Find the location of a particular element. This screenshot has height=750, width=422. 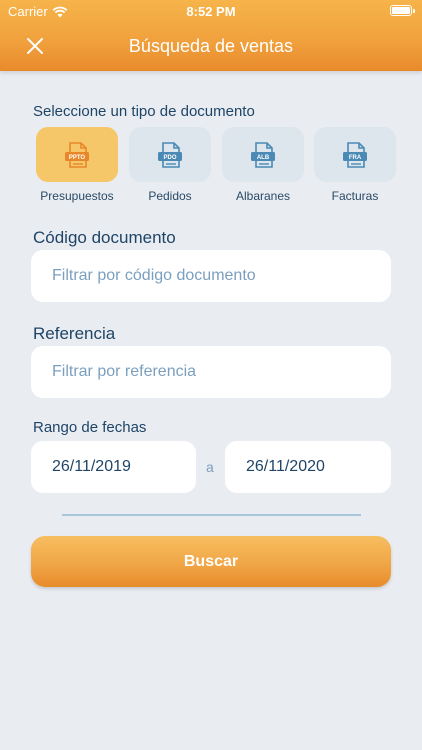

codigo-documento-label: Código documento is located at coordinates (104, 237).